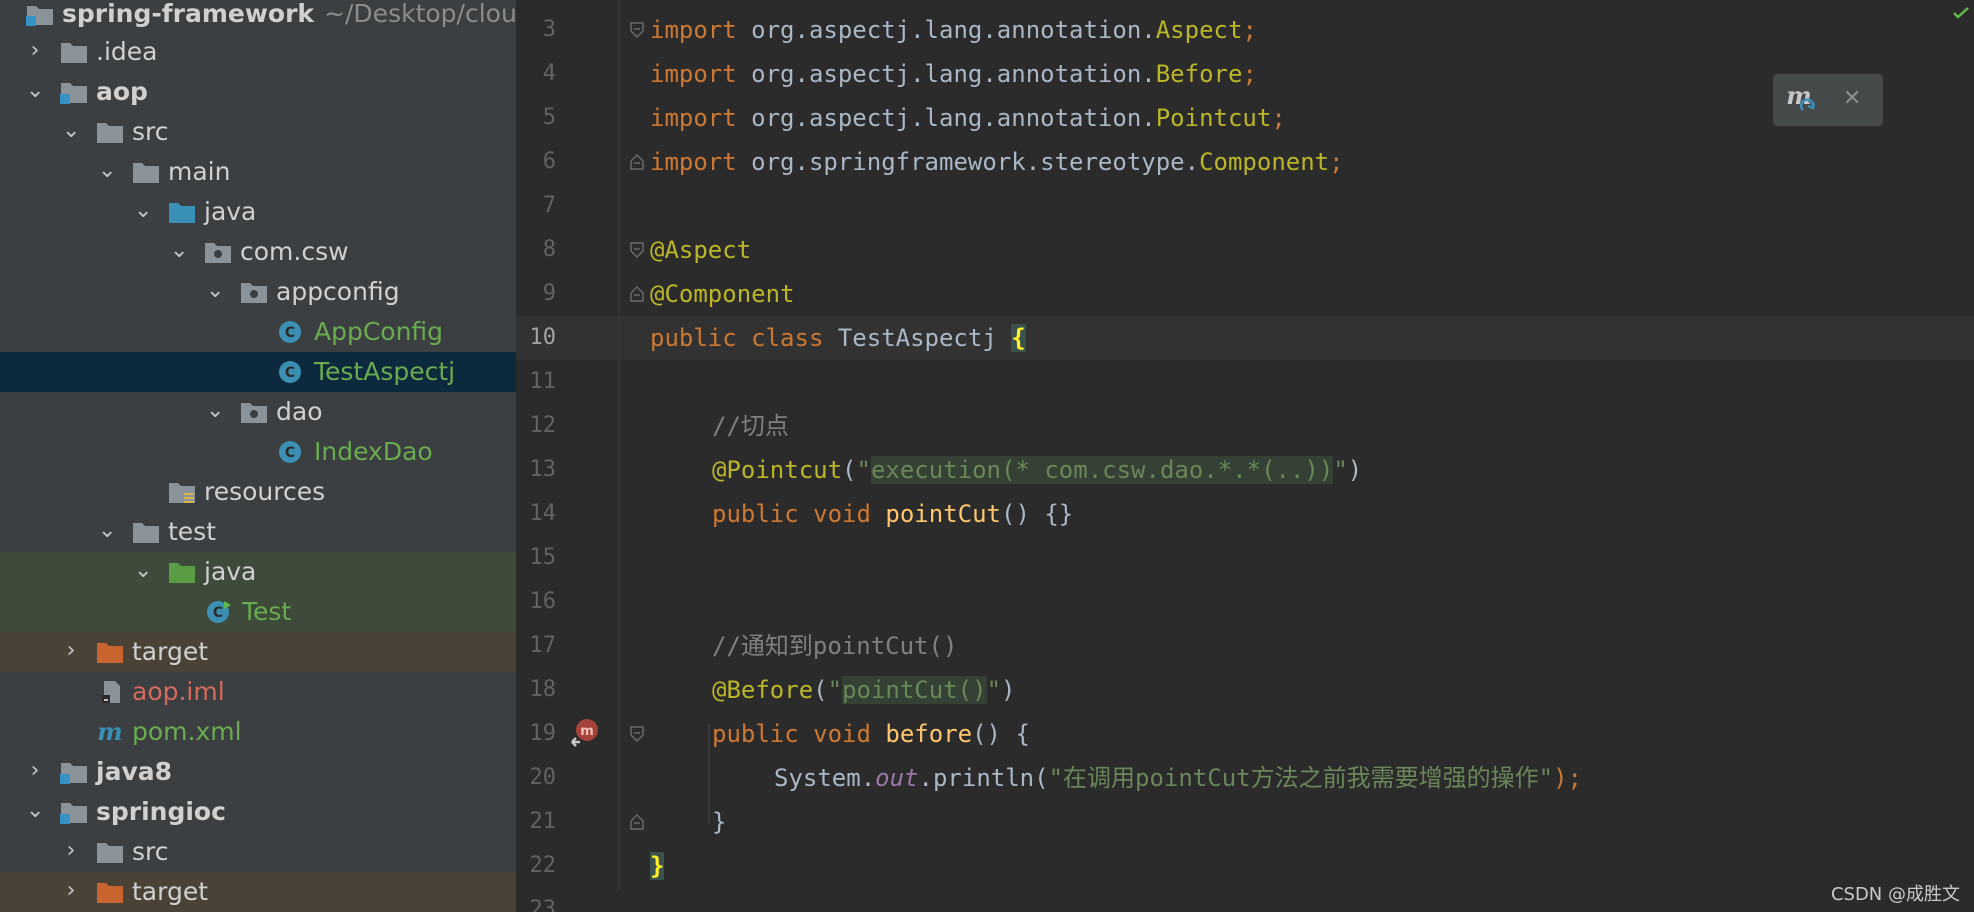 This screenshot has height=912, width=1974. What do you see at coordinates (258, 372) in the screenshot?
I see `tree-row-testaspectj: C TestAspectj` at bounding box center [258, 372].